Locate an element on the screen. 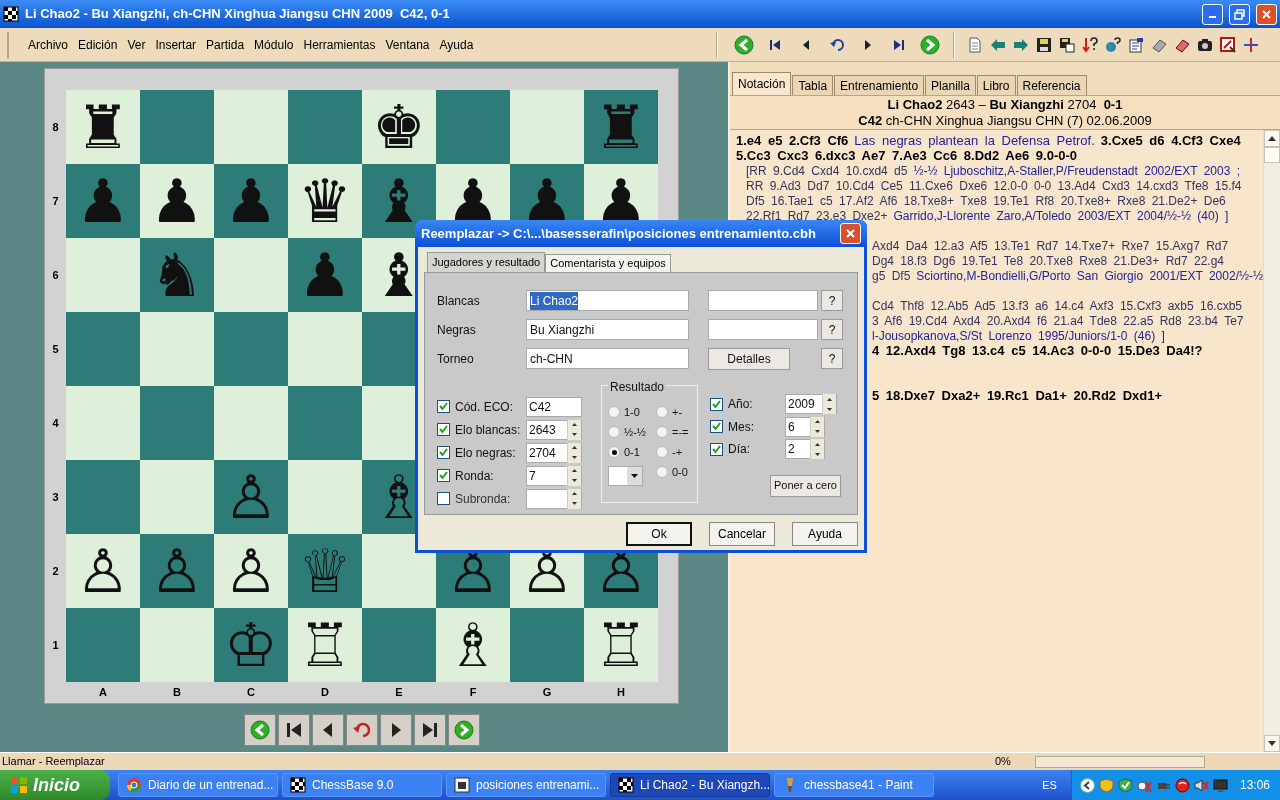 The height and width of the screenshot is (800, 1280). minimize-button is located at coordinates (1212, 14).